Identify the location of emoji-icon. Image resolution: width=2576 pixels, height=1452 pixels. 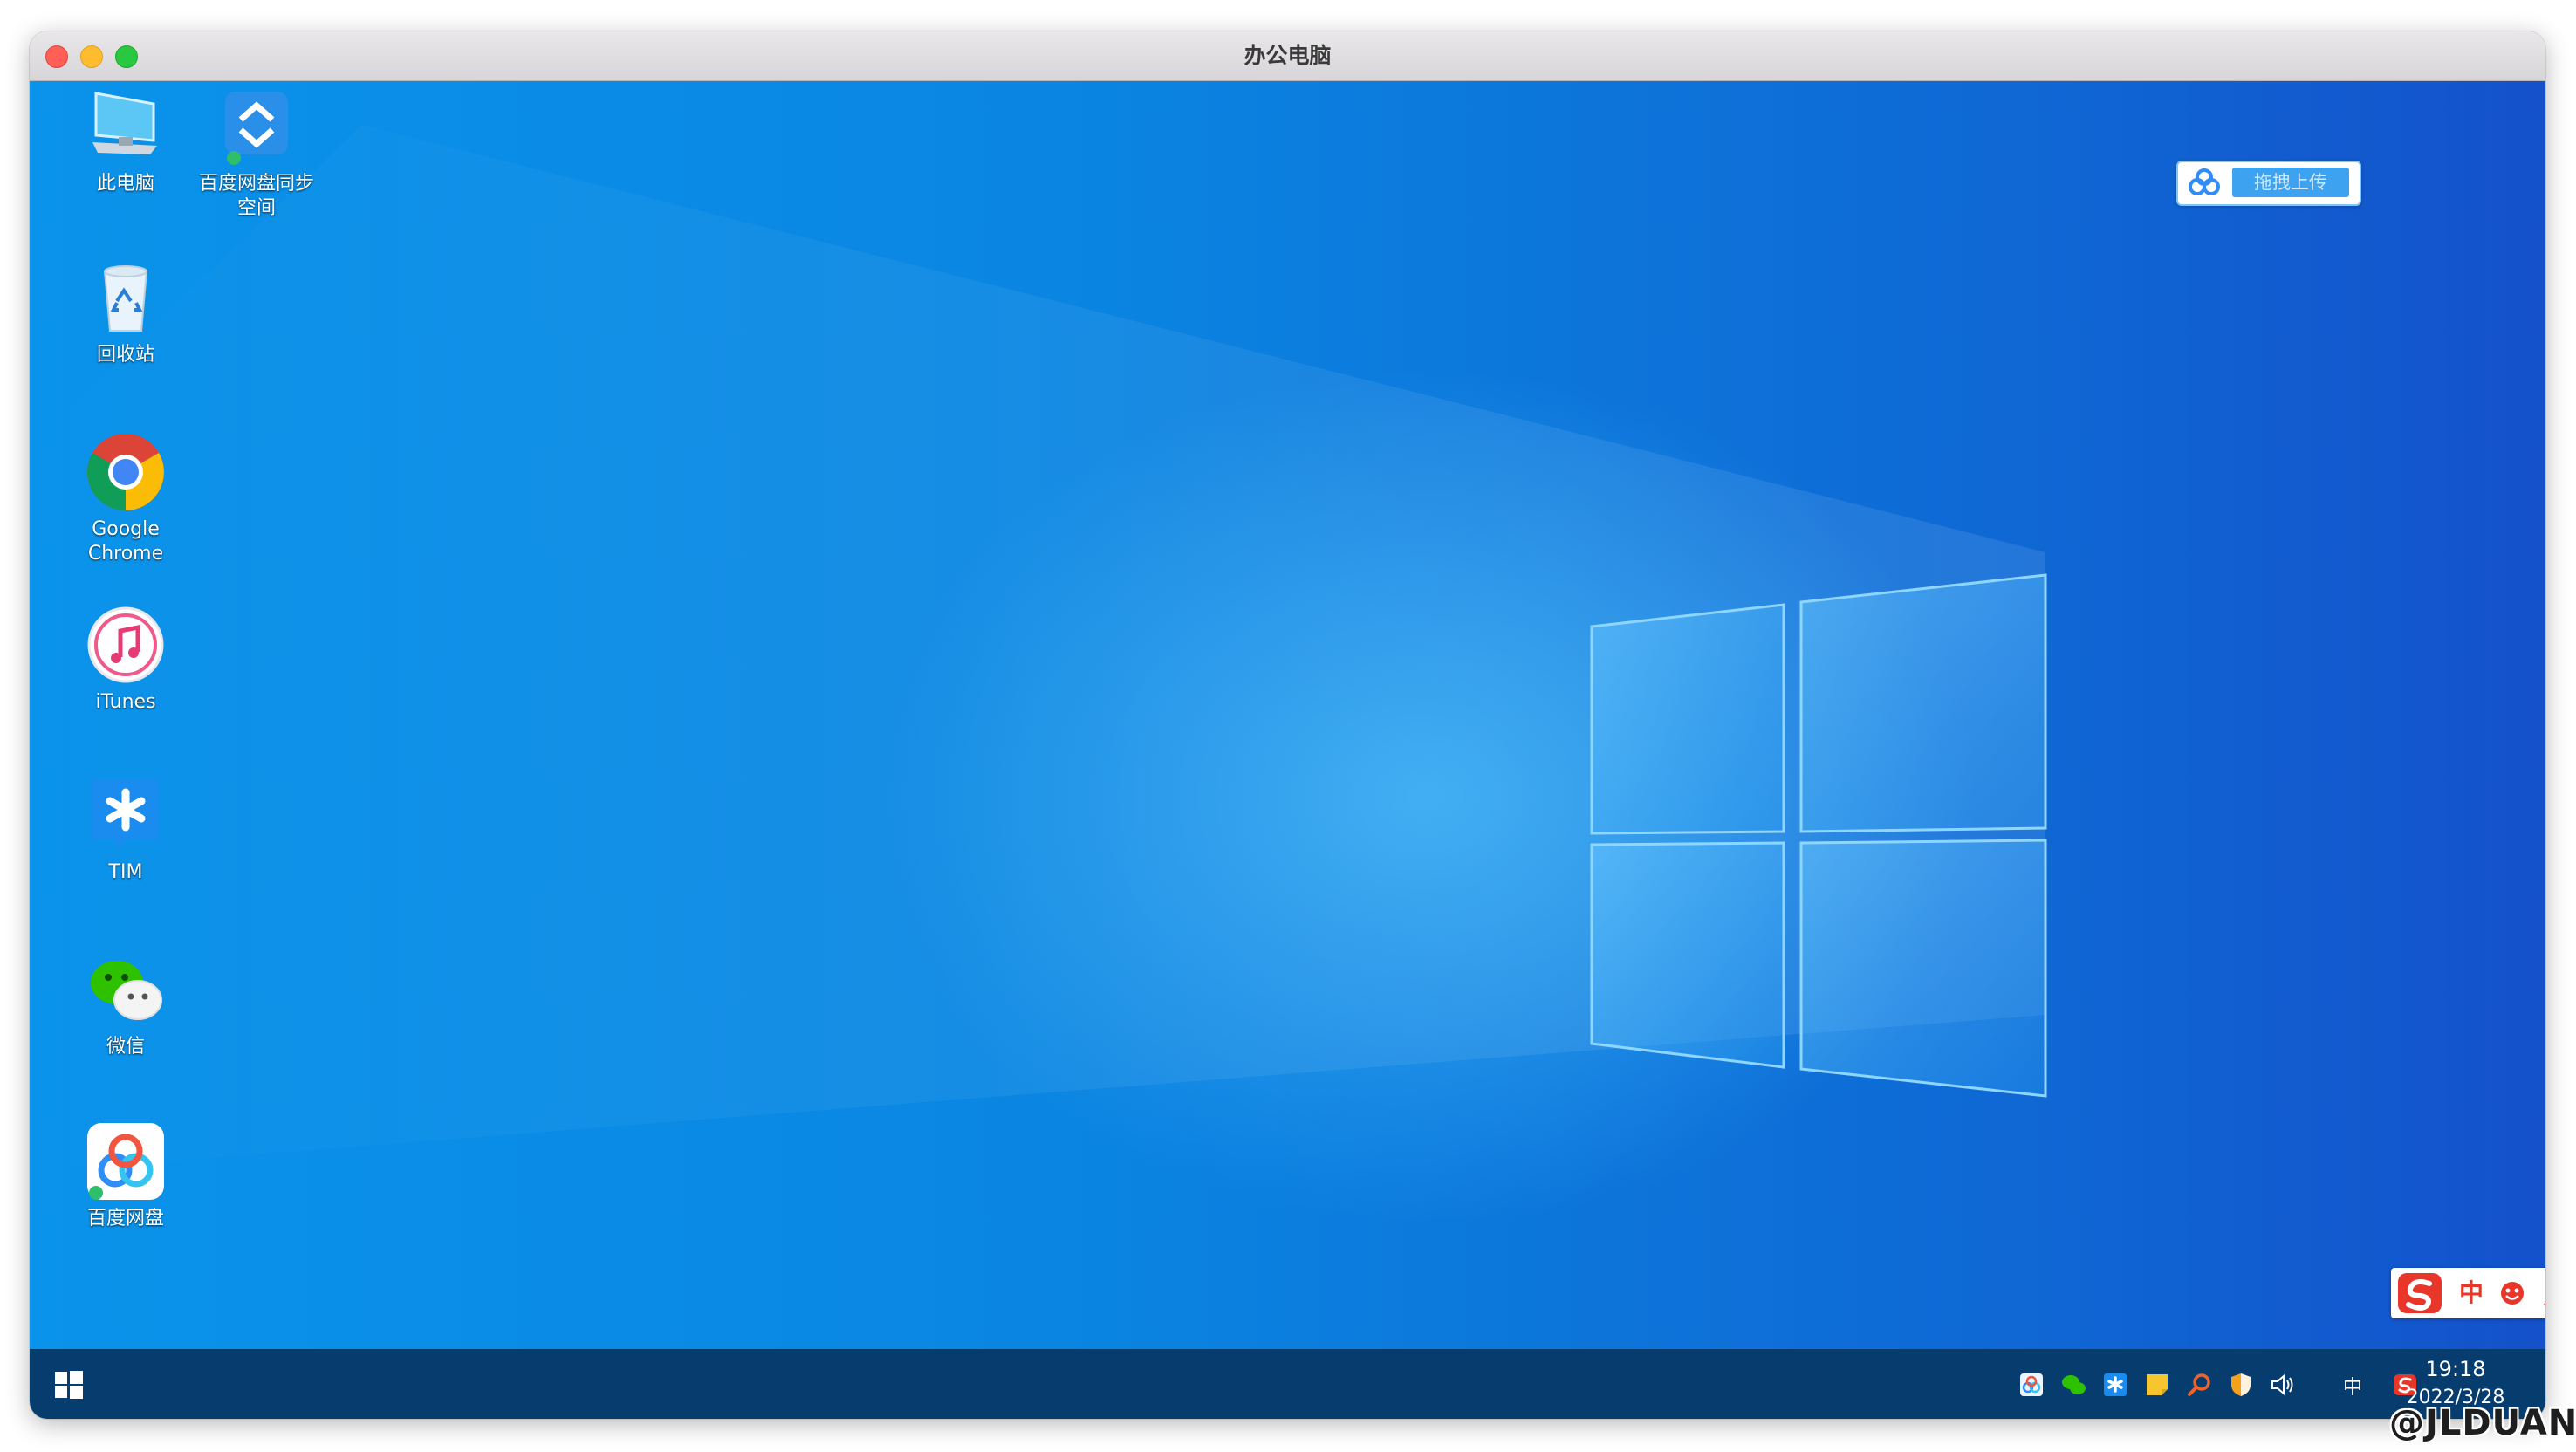
(2512, 1293).